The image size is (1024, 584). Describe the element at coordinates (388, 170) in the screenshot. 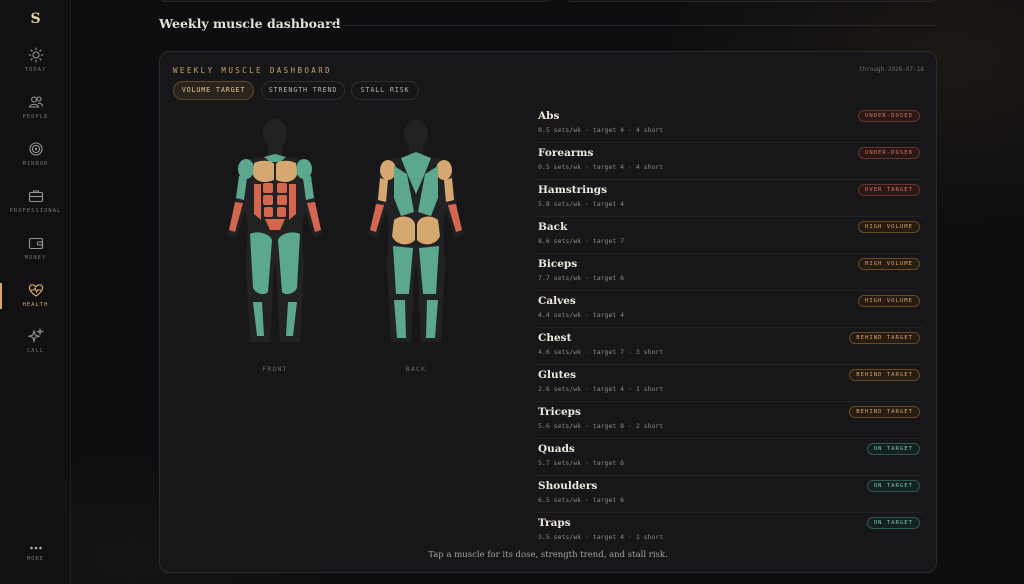

I see `muscle-rear-delt-left` at that location.